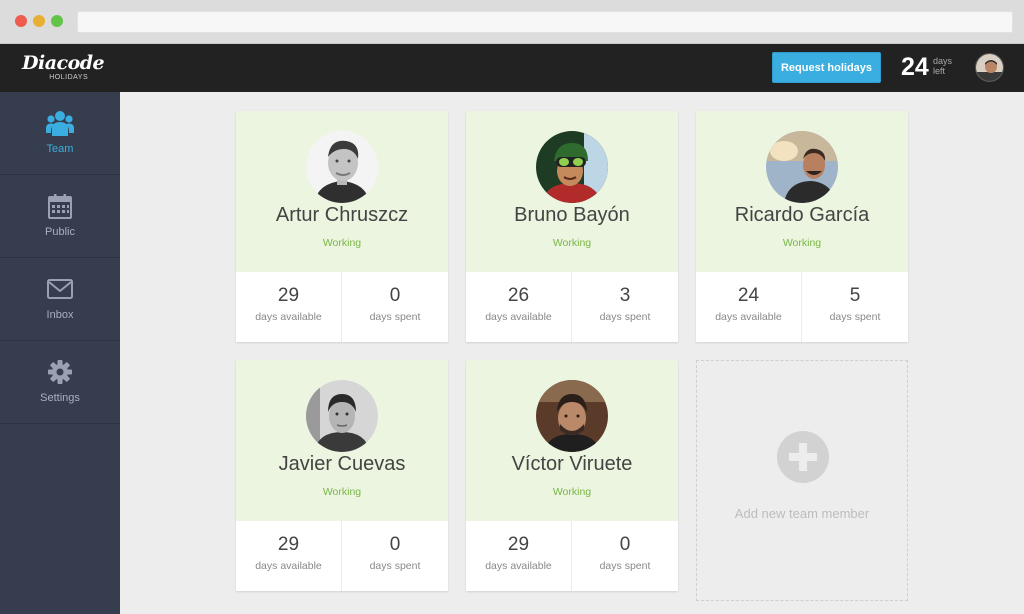 This screenshot has width=1024, height=614. What do you see at coordinates (625, 307) in the screenshot?
I see `days-spent-stat: 3 days spent` at bounding box center [625, 307].